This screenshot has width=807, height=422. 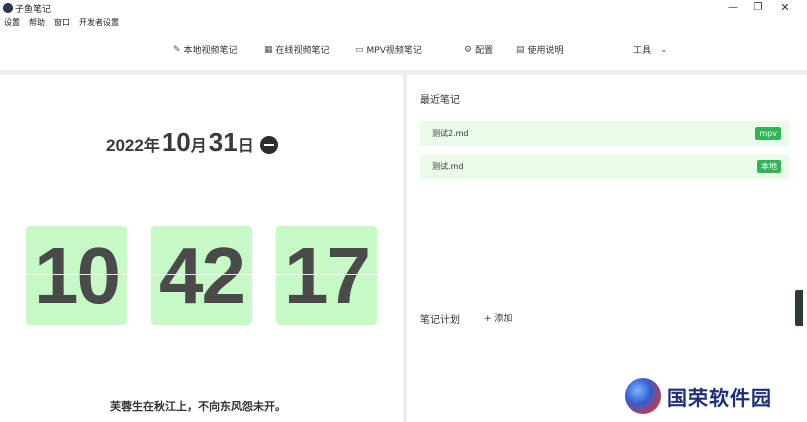 What do you see at coordinates (176, 142) in the screenshot?
I see `date-month: 10` at bounding box center [176, 142].